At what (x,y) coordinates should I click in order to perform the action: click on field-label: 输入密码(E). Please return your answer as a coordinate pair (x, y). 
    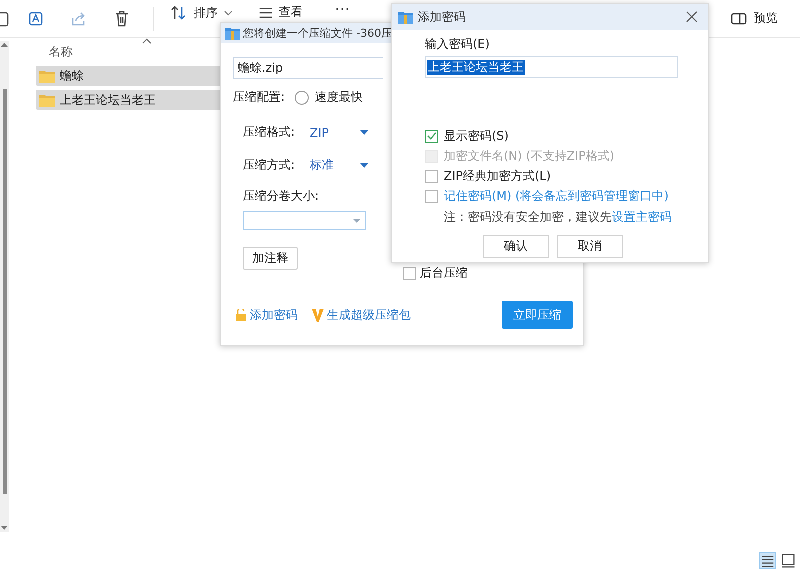
    Looking at the image, I should click on (458, 44).